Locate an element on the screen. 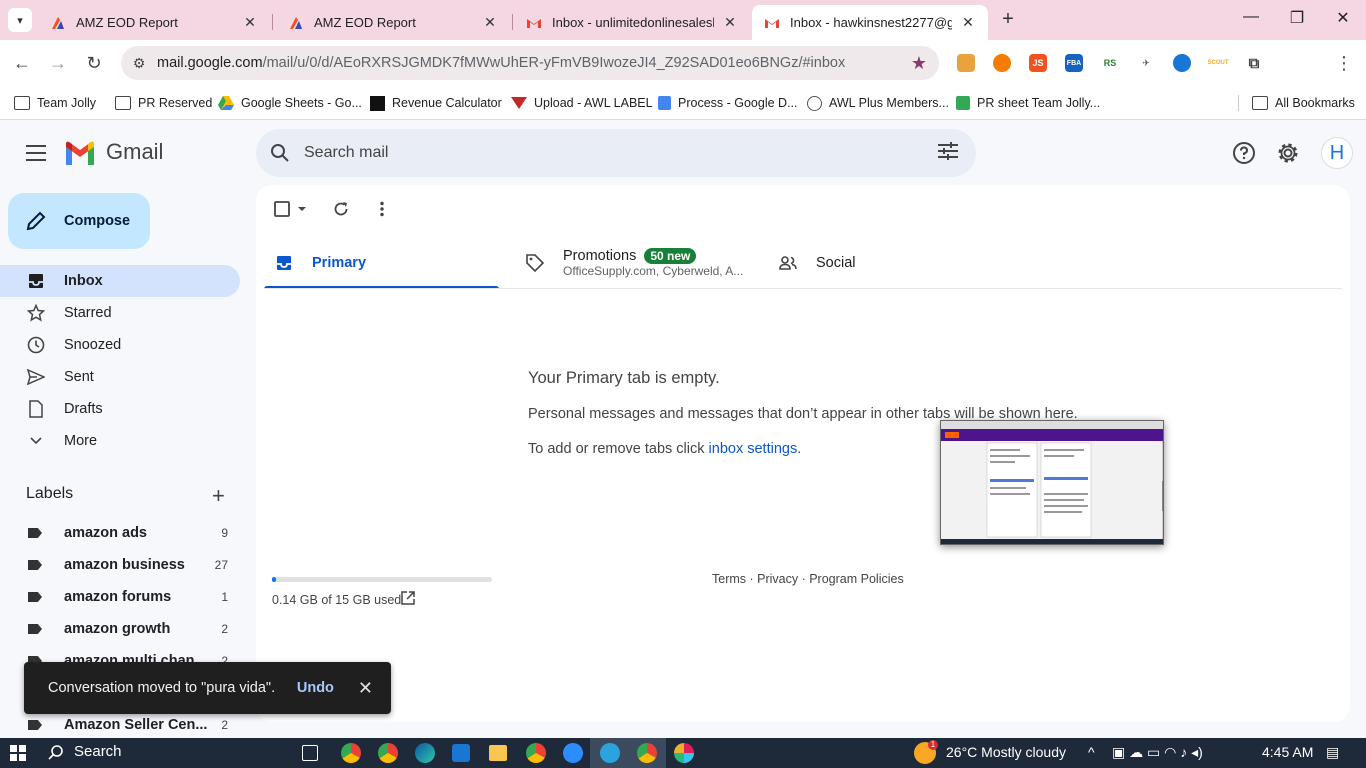 This screenshot has height=768, width=1366. file-explorer-icon is located at coordinates (498, 753).